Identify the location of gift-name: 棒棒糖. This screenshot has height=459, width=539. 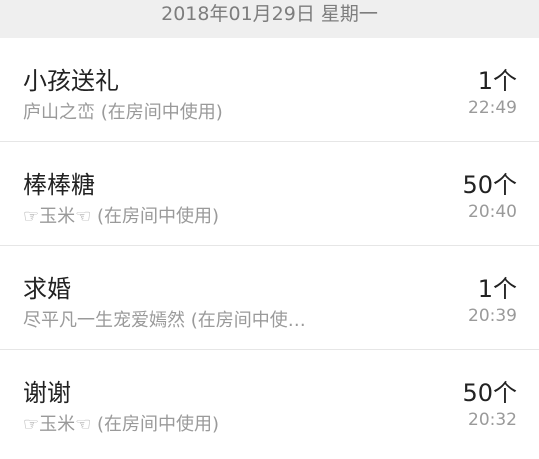
(59, 185).